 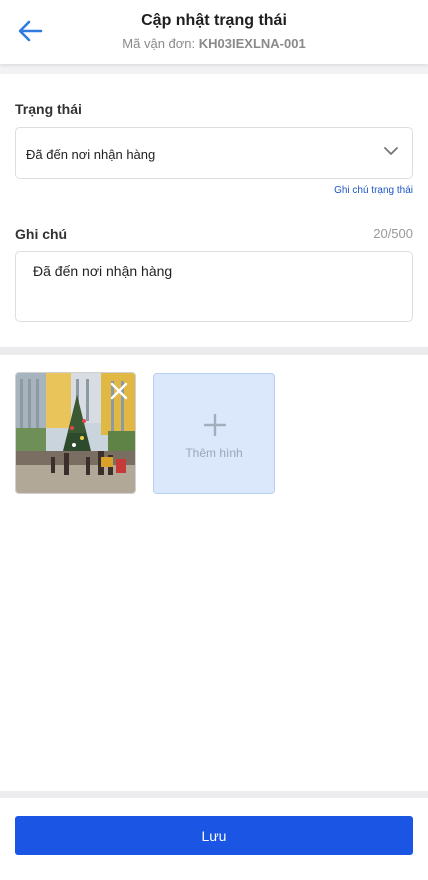 I want to click on status-note-link: Ghi chú trạng thái, so click(x=373, y=190).